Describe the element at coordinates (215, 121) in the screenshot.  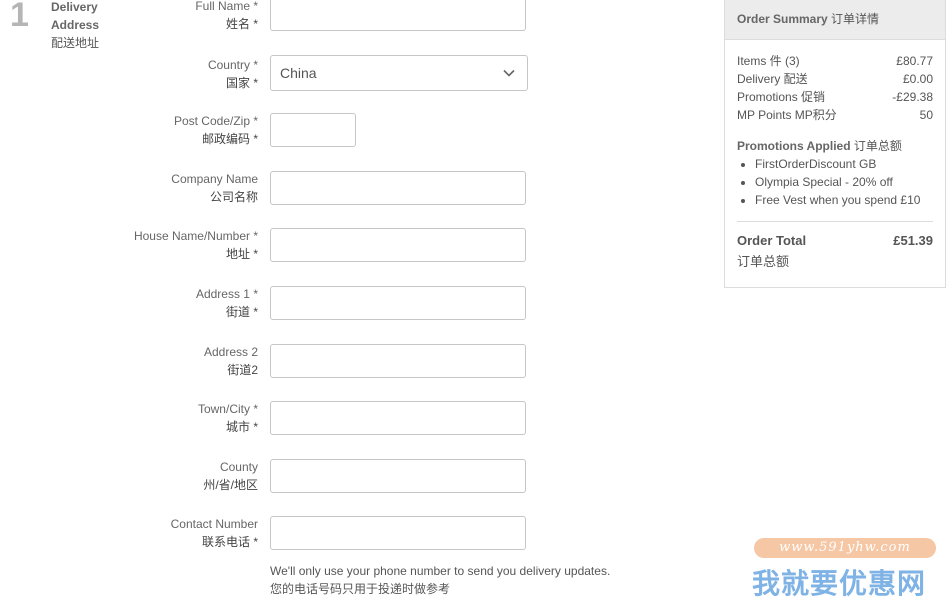
I see `post-code-label-en: Post Code/Zip *` at that location.